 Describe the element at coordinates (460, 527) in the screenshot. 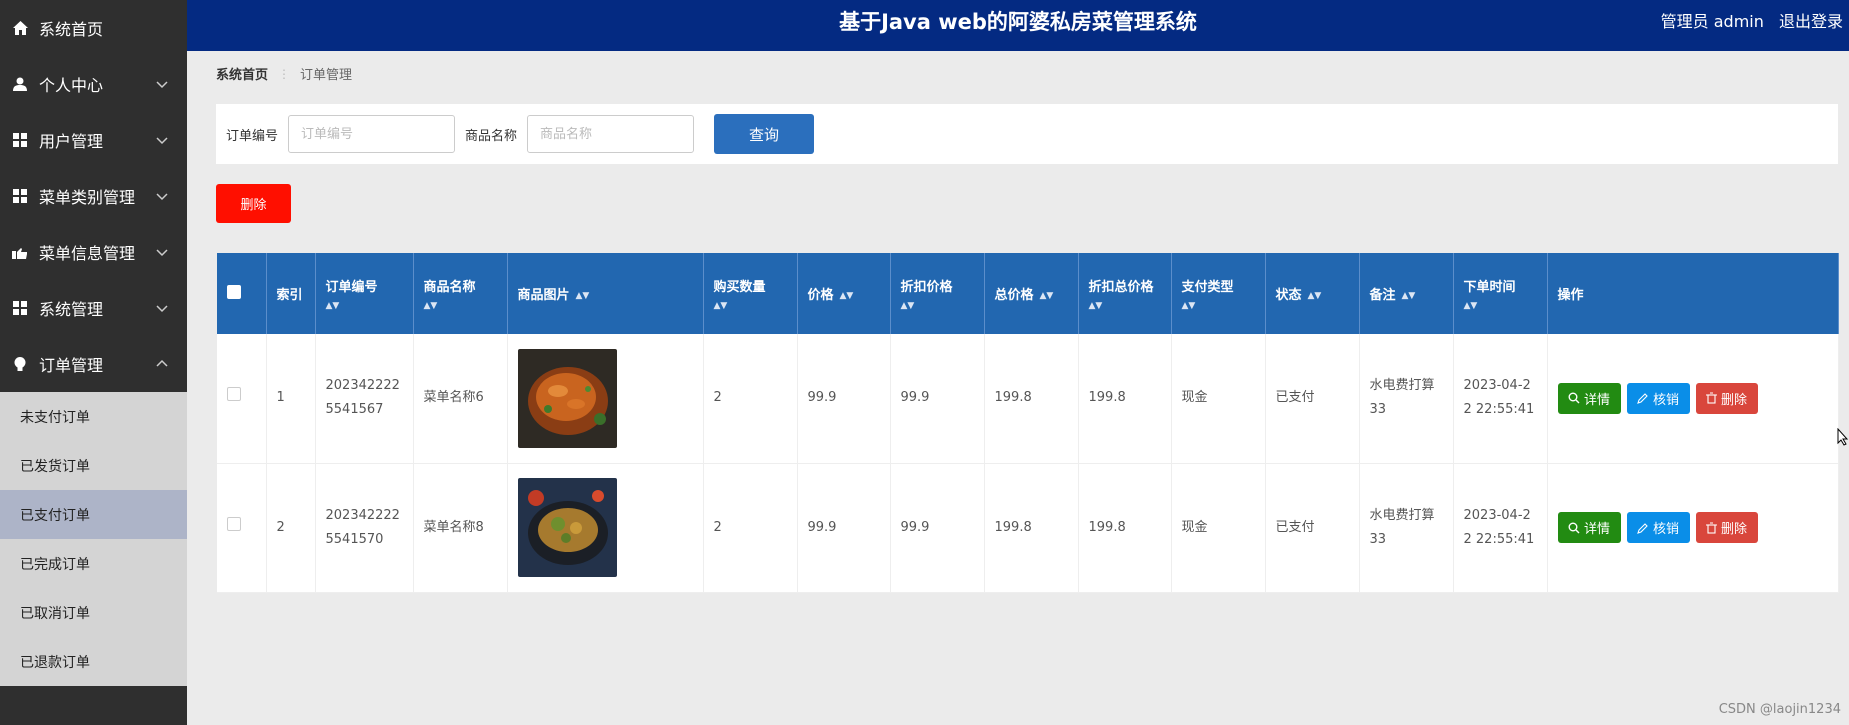

I see `cell-name: 菜单名称8` at that location.